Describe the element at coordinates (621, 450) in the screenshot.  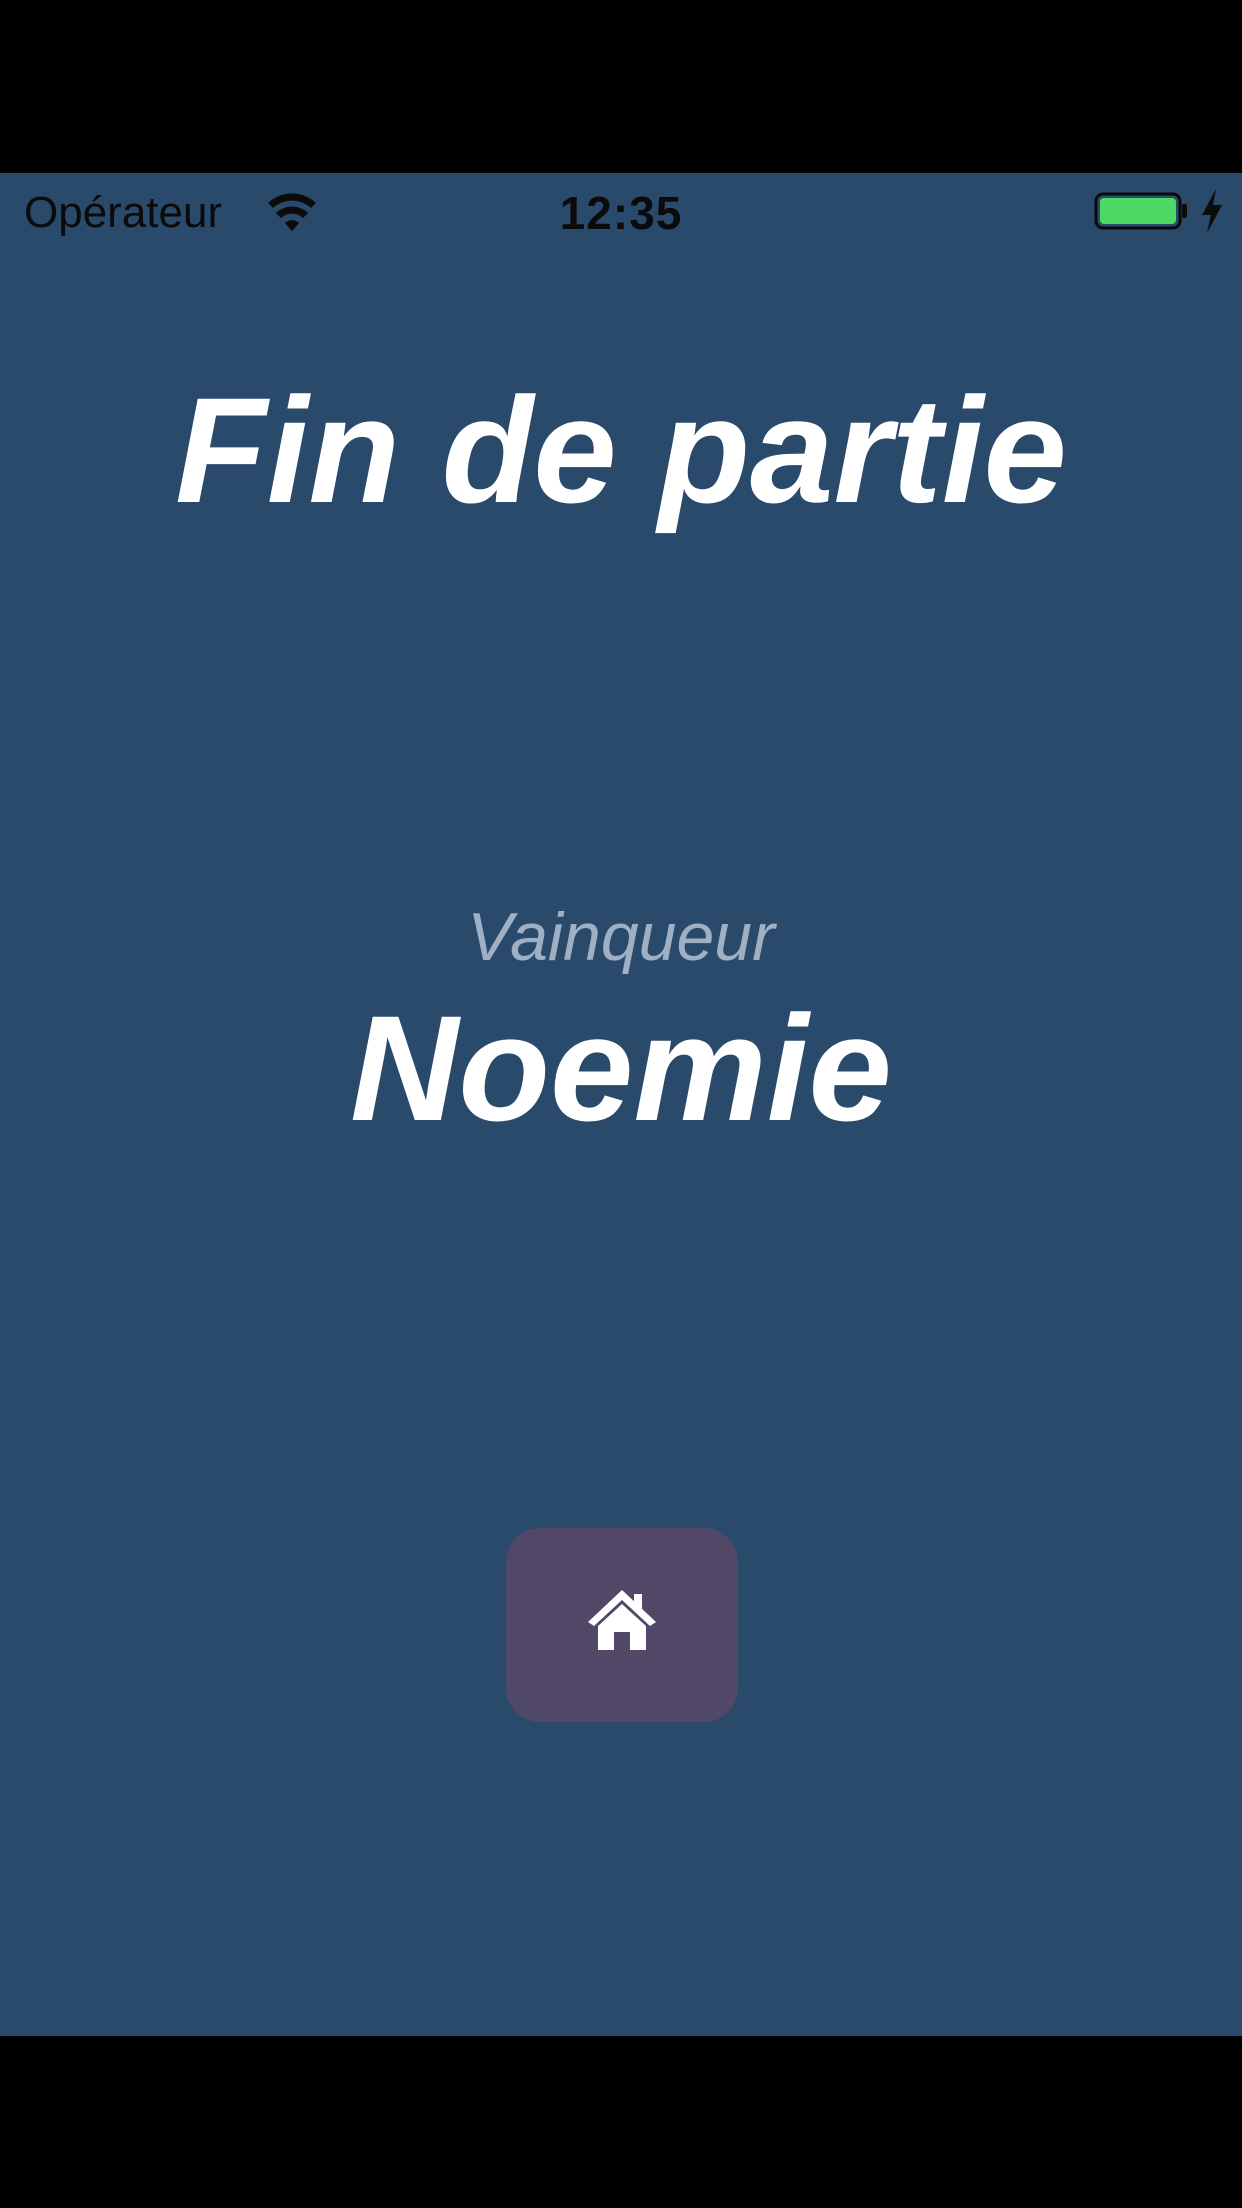
I see `game-over-title: Fin de partie` at that location.